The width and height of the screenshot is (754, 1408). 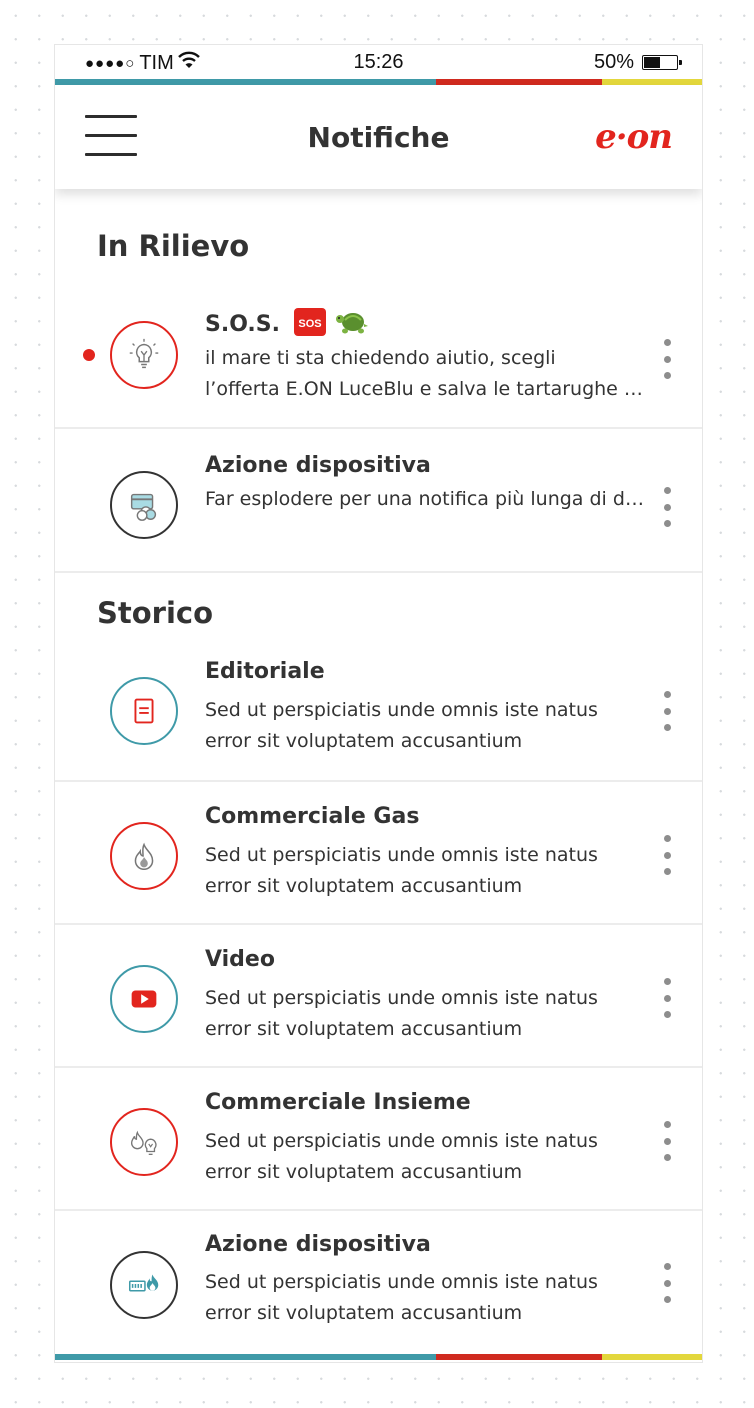 What do you see at coordinates (378, 137) in the screenshot?
I see `nav-bar: Notifiche e·on` at bounding box center [378, 137].